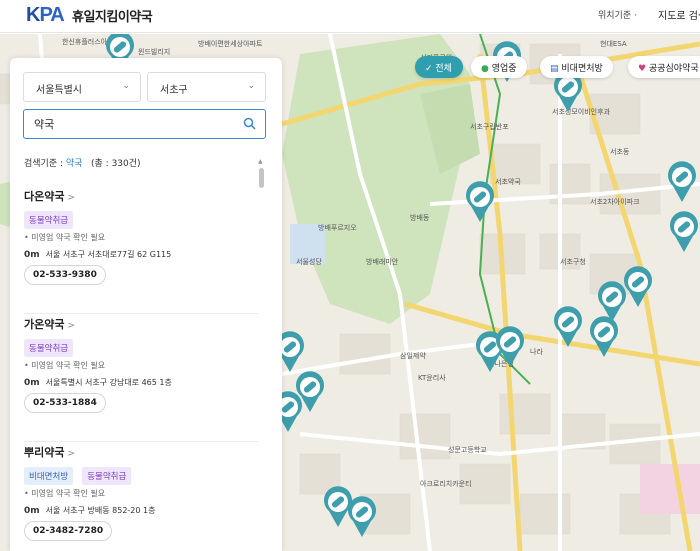 Image resolution: width=700 pixels, height=551 pixels. I want to click on svg-text: 성문고등학교, so click(467, 449).